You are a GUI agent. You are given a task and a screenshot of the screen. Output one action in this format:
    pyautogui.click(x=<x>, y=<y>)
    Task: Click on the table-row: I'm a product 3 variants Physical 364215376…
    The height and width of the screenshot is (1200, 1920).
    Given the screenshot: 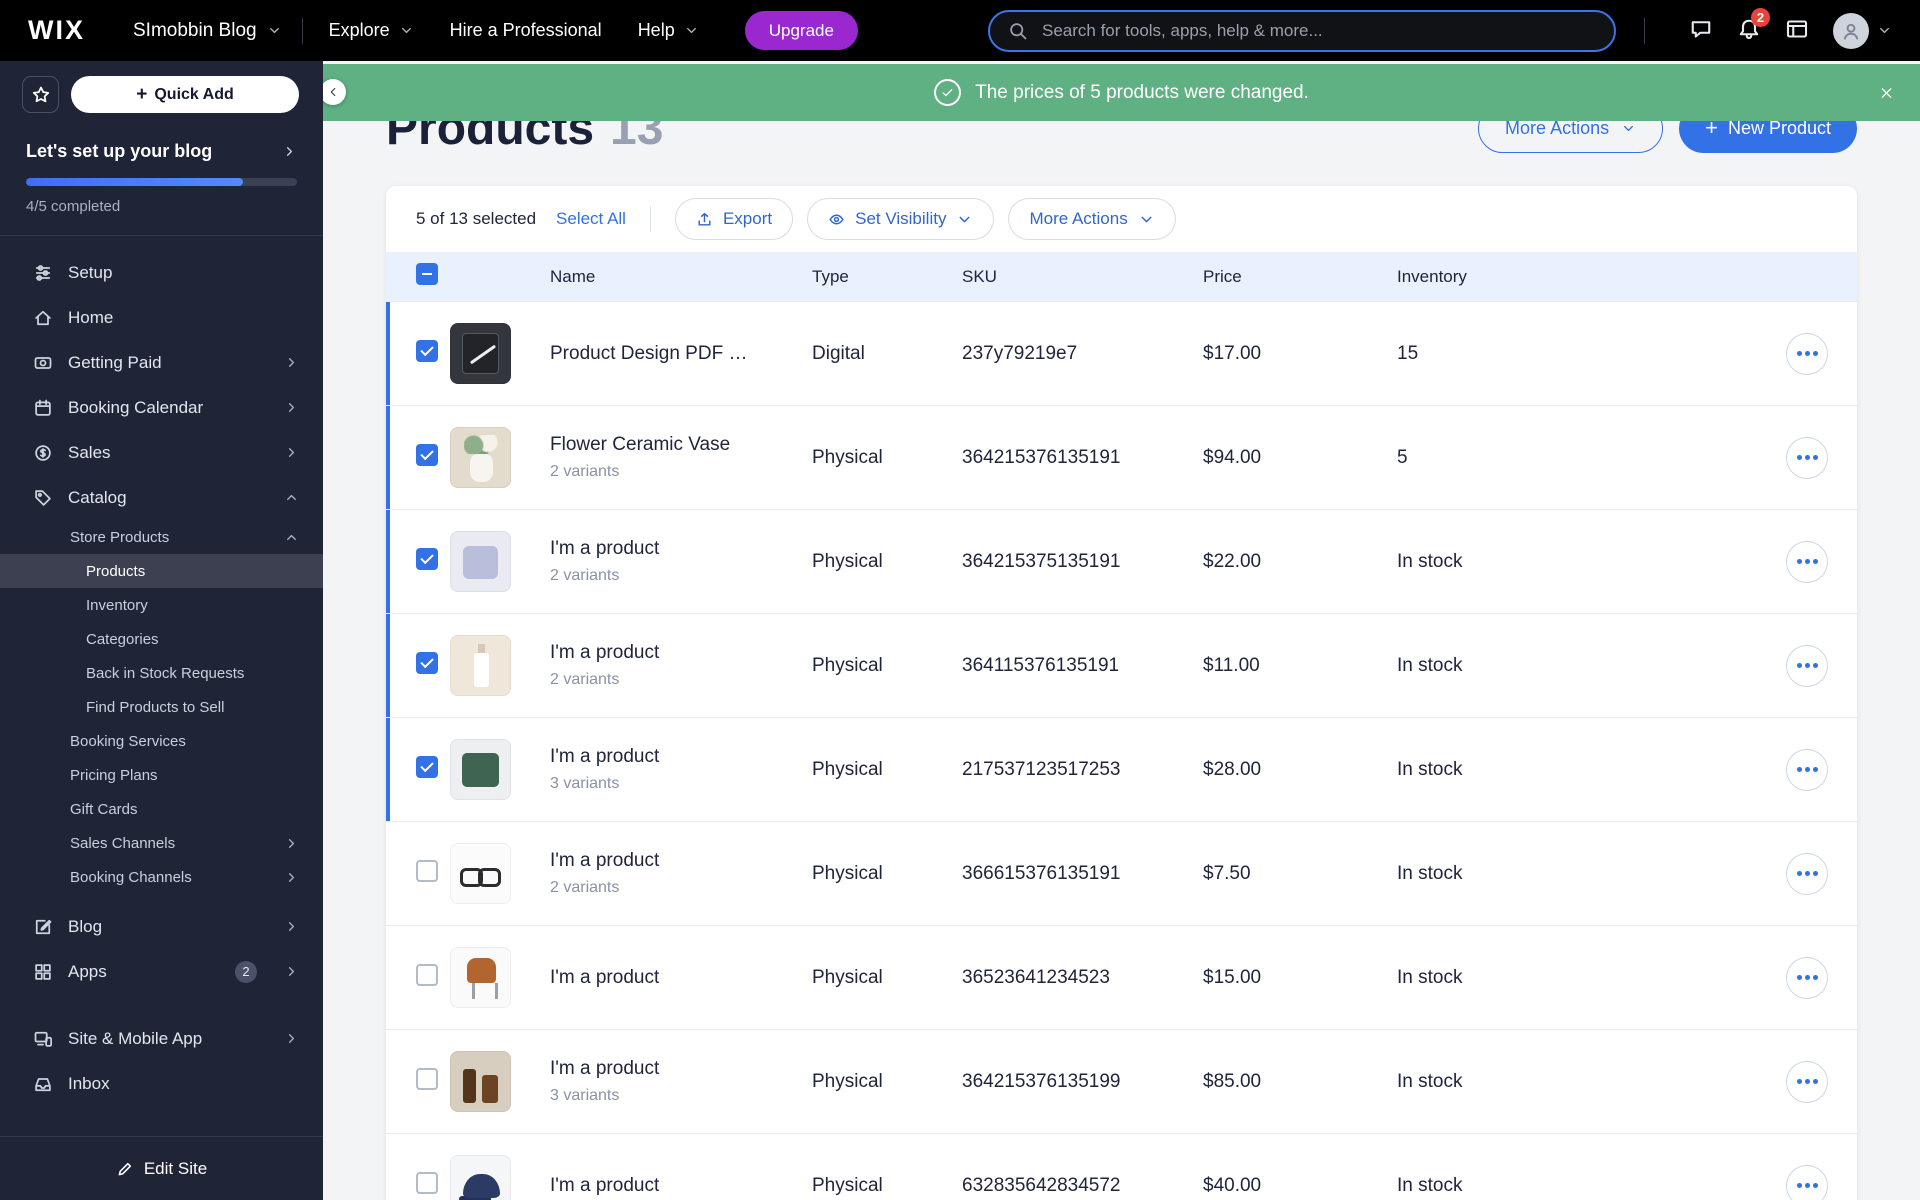 What is the action you would take?
    pyautogui.click(x=1121, y=1081)
    